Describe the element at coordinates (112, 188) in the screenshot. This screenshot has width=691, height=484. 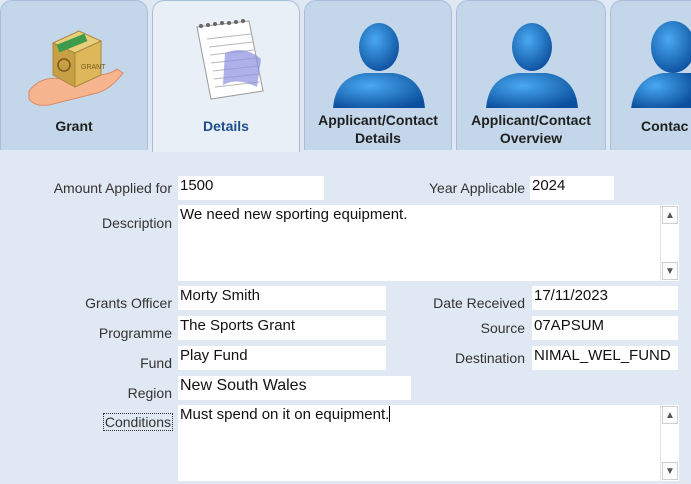
I see `amount-applied-for-label: Amount Applied for` at that location.